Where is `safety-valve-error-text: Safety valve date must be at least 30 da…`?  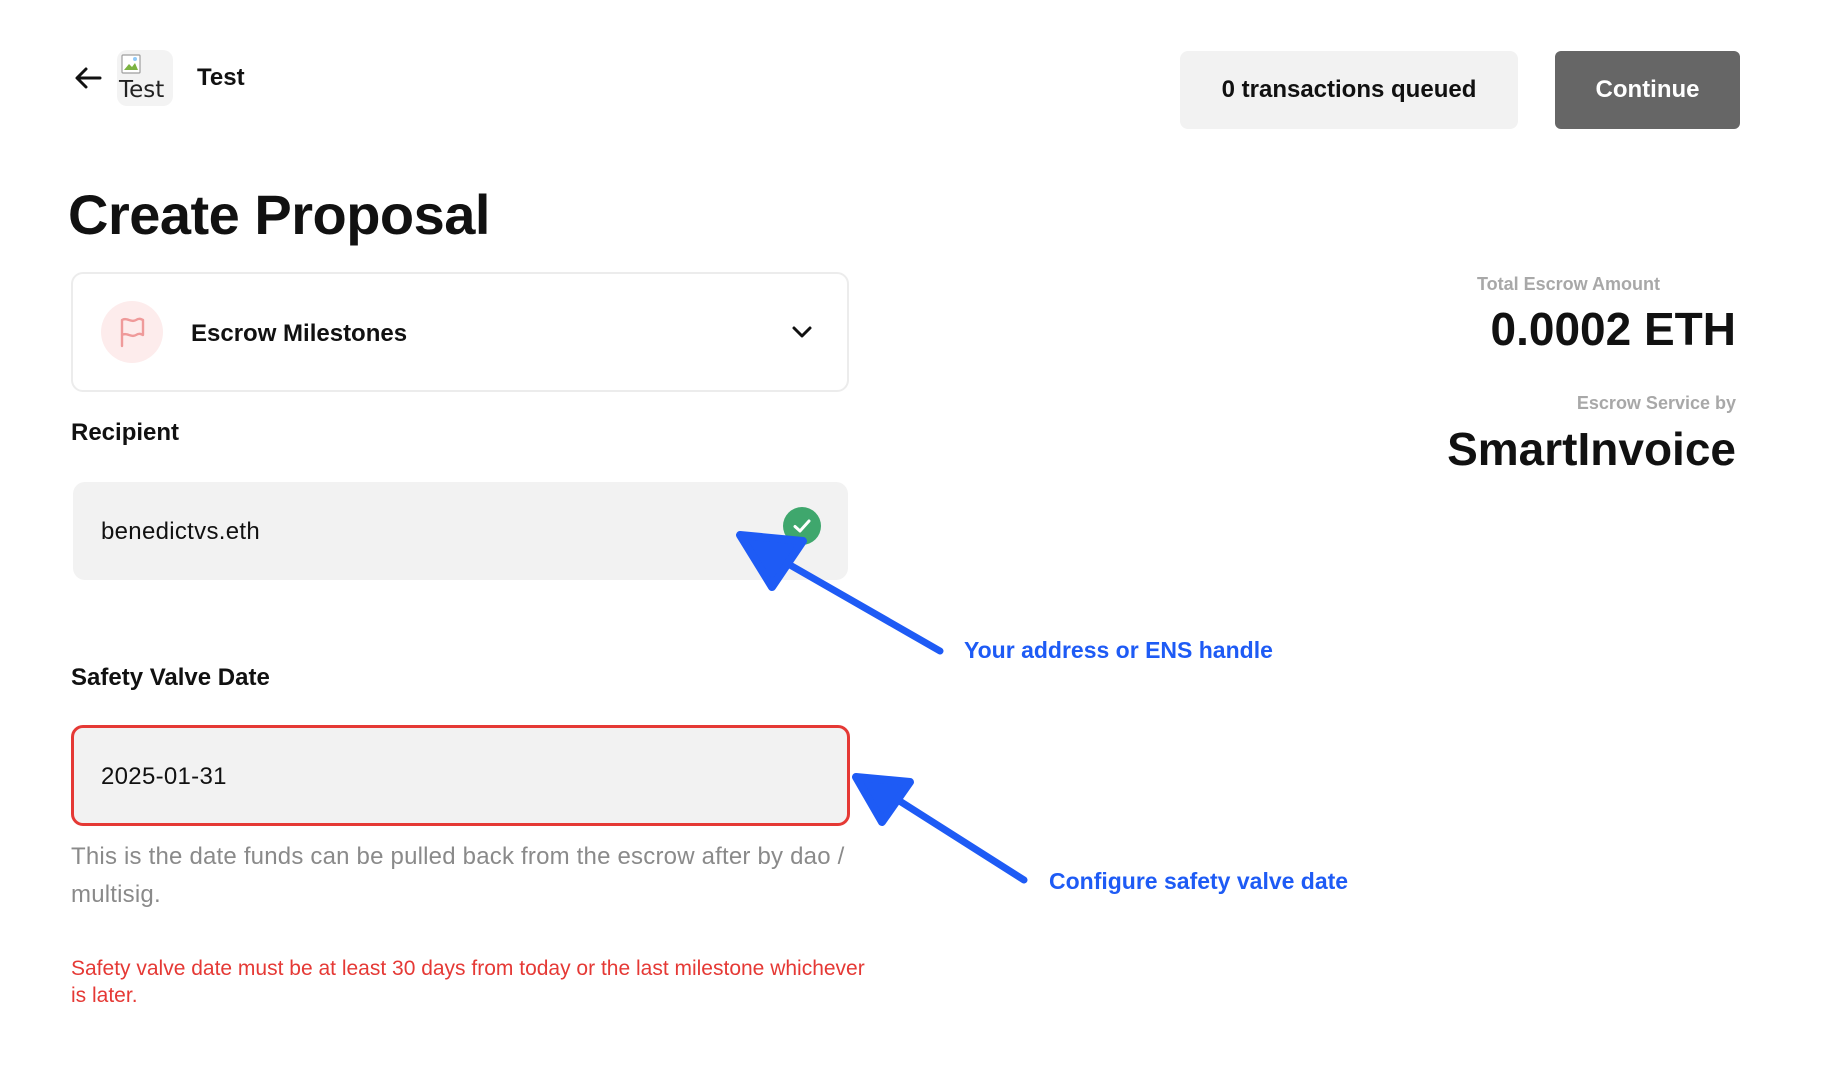
safety-valve-error-text: Safety valve date must be at least 30 da… is located at coordinates (468, 982).